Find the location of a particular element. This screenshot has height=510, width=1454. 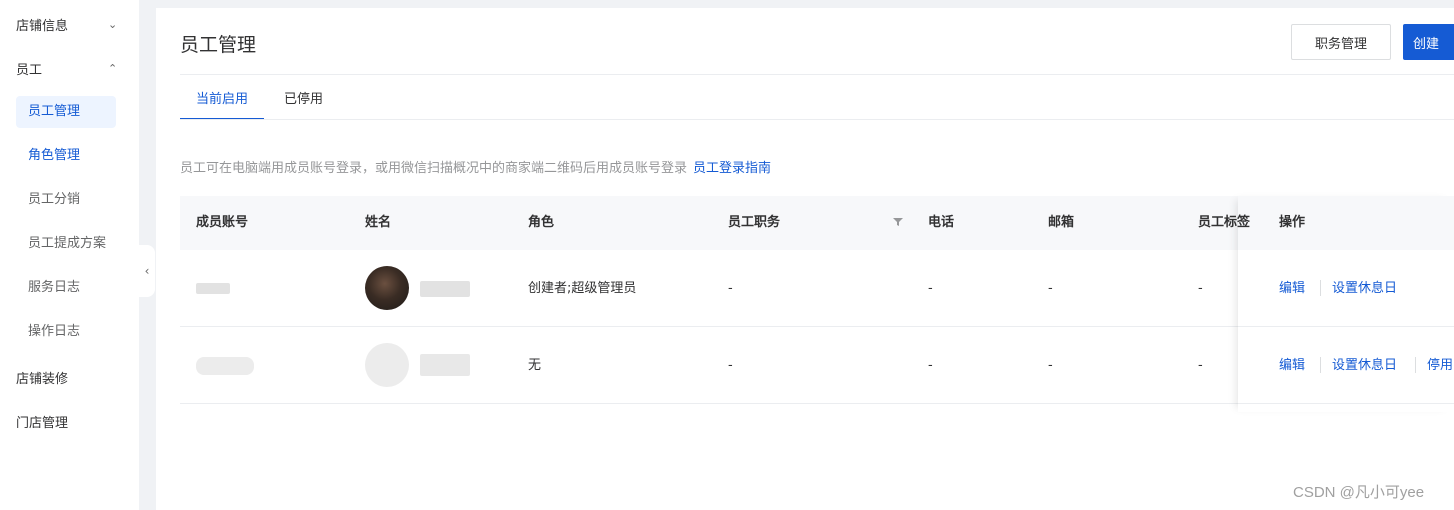

sidebar-group-label: 门店管理 is located at coordinates (42, 423).